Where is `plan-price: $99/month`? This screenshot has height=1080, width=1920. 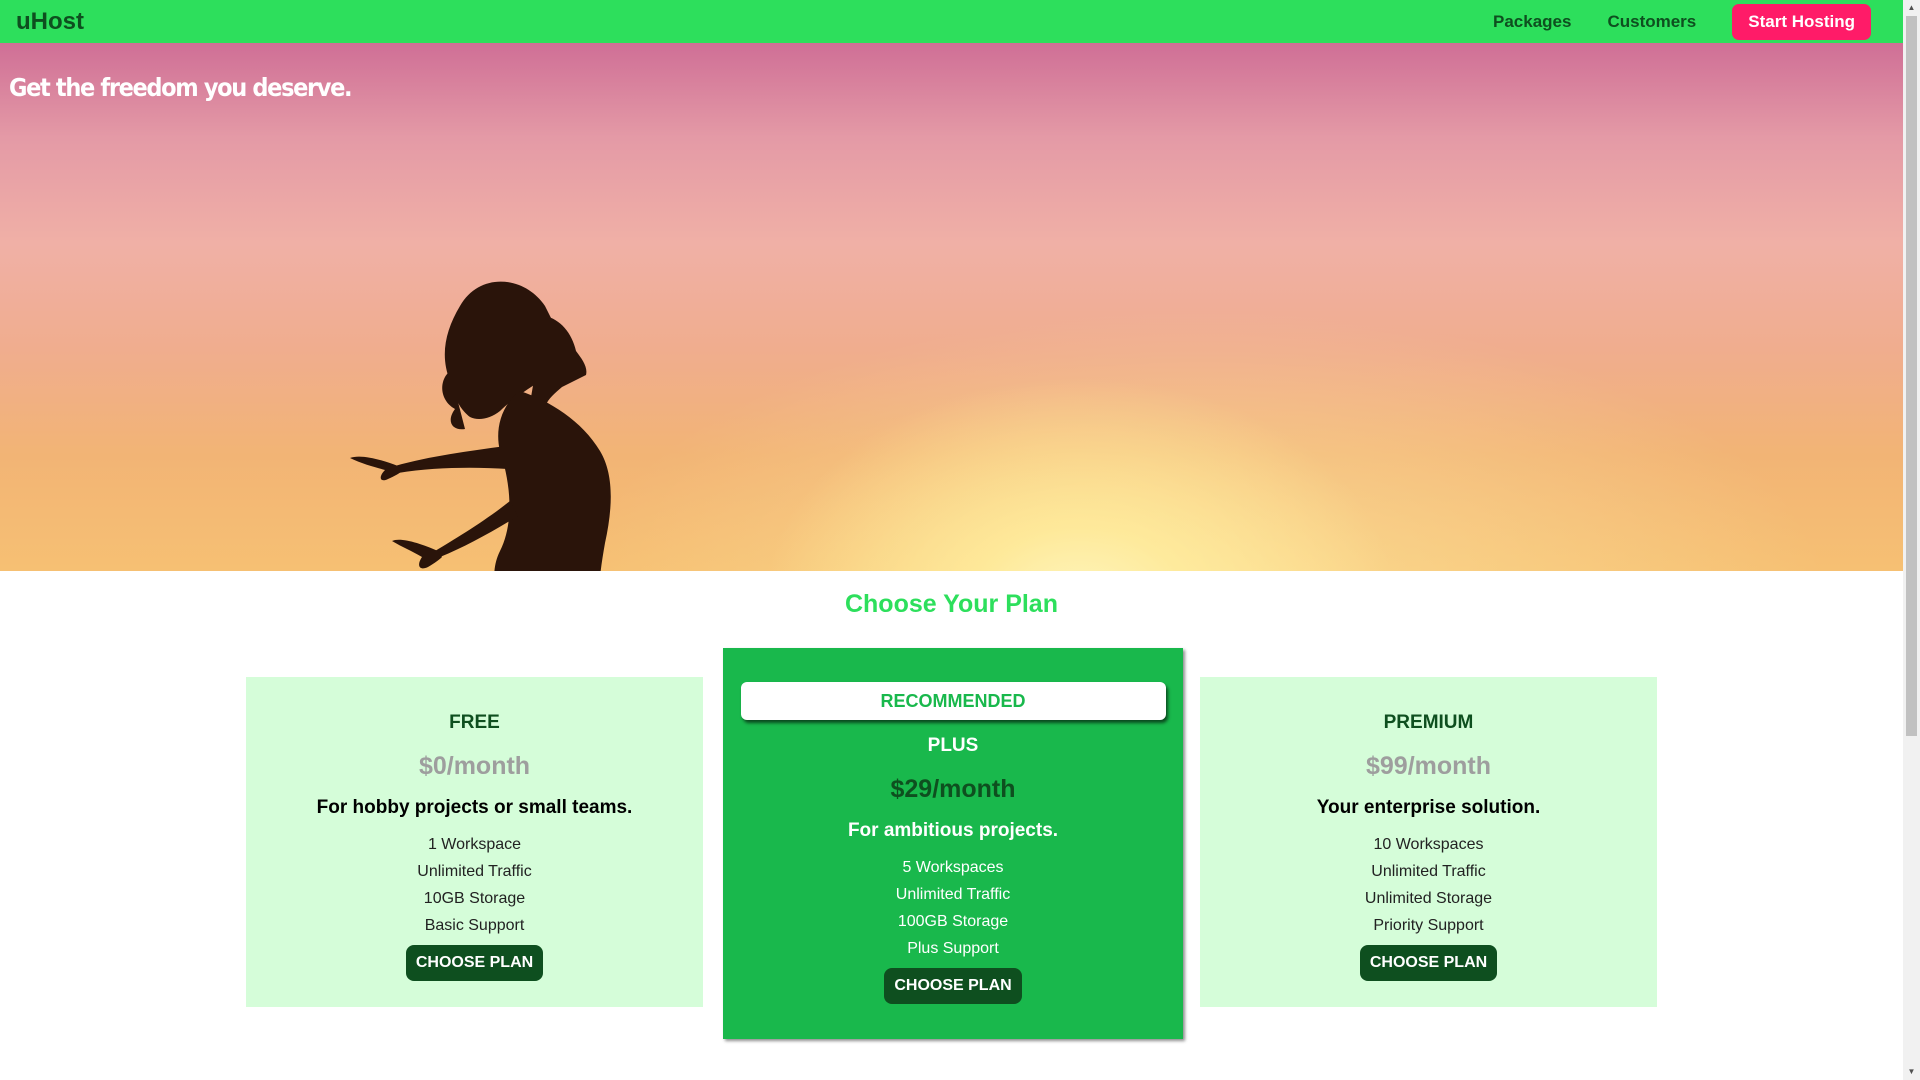
plan-price: $99/month is located at coordinates (1428, 766).